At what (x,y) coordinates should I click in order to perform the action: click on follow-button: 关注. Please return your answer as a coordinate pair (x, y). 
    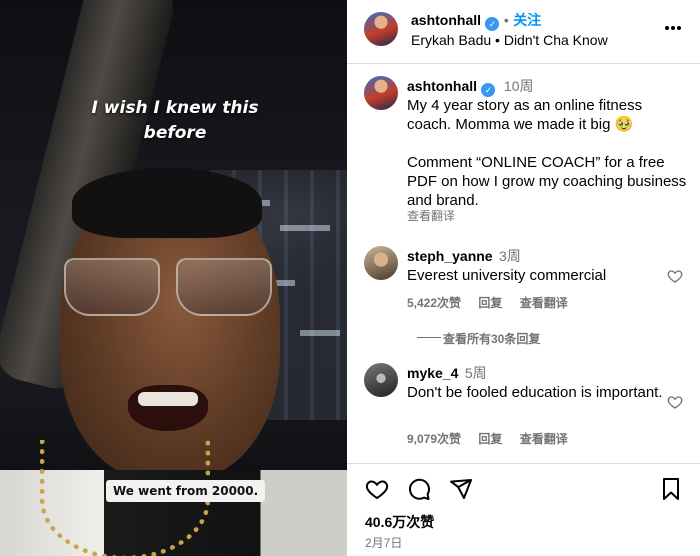
    Looking at the image, I should click on (527, 20).